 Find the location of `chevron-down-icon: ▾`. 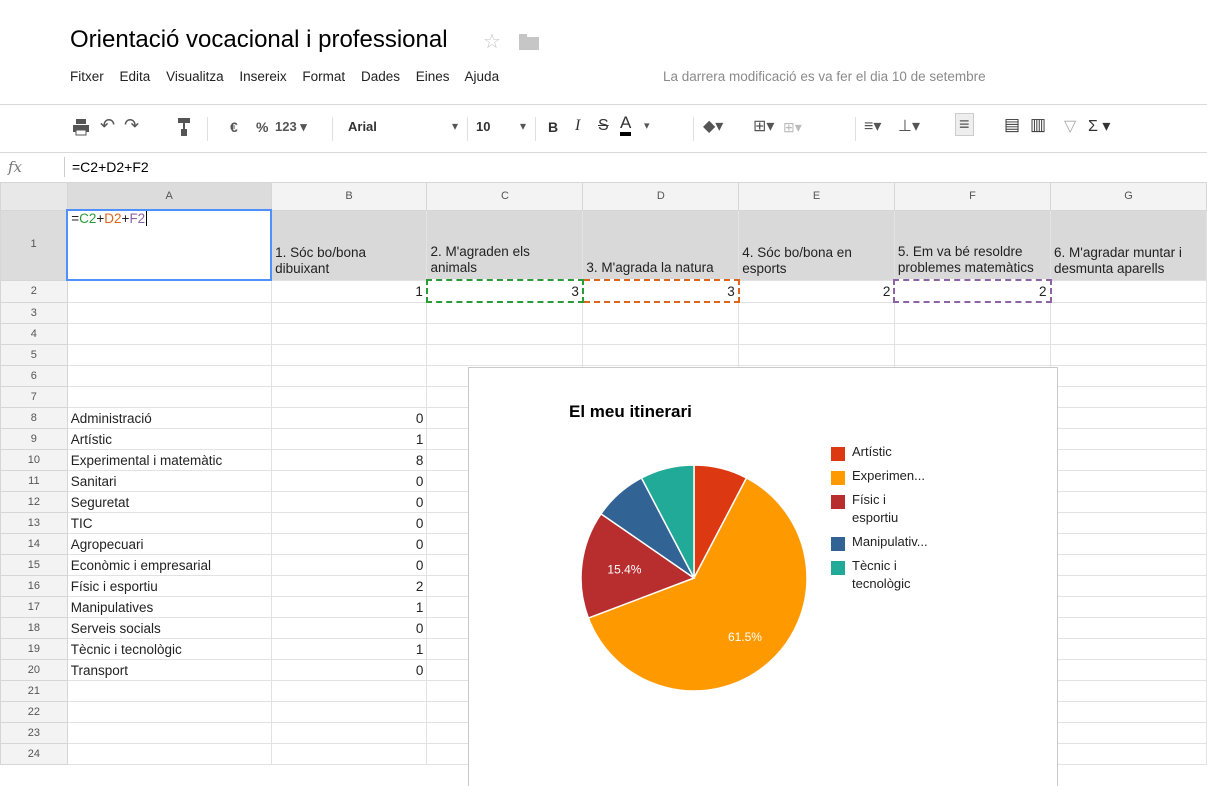

chevron-down-icon: ▾ is located at coordinates (455, 126).